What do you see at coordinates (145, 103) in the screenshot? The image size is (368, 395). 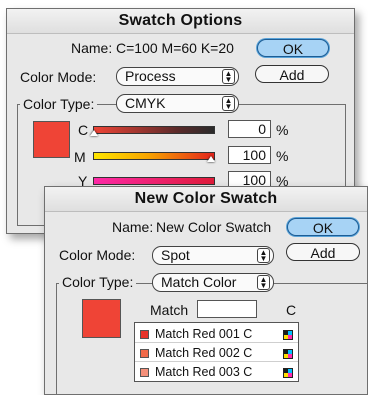 I see `color-type-value: CMYK` at bounding box center [145, 103].